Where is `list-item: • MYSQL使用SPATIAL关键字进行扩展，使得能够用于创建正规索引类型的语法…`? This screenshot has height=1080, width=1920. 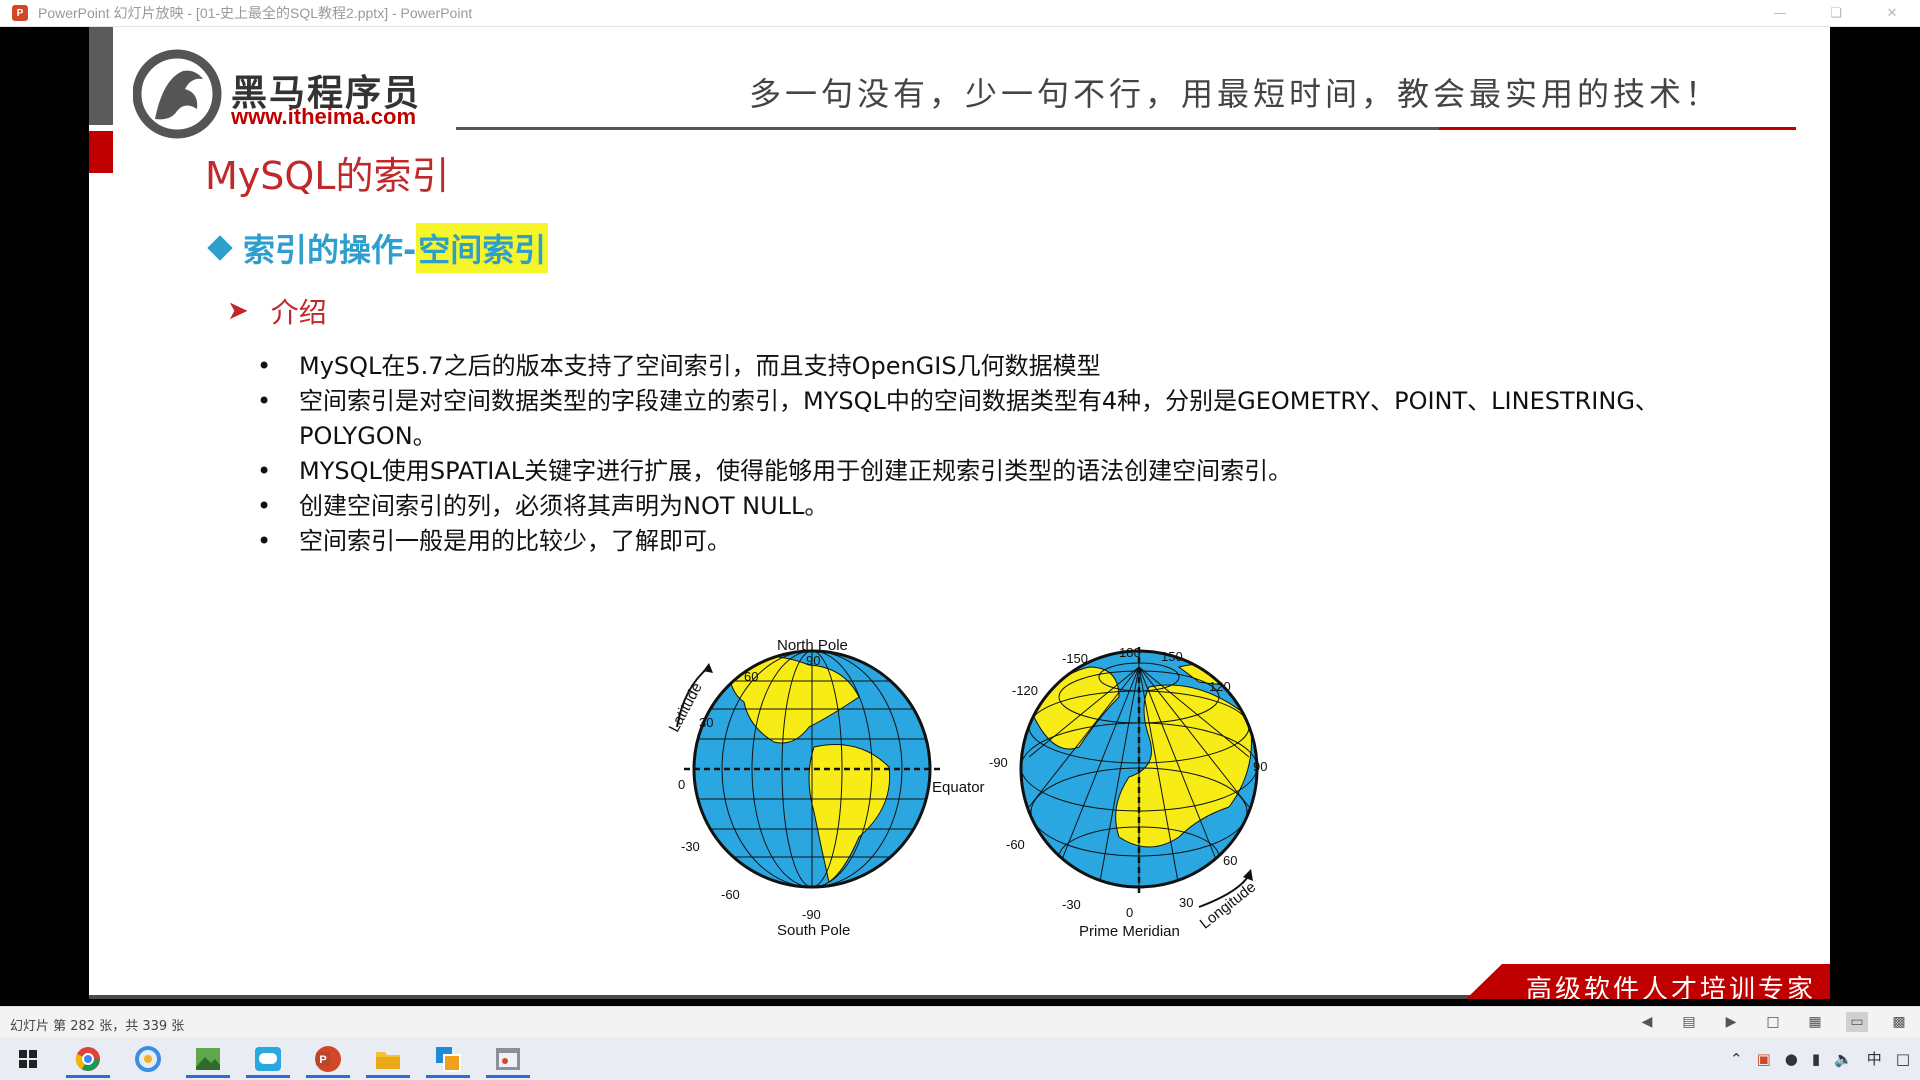 list-item: • MYSQL使用SPATIAL关键字进行扩展，使得能够用于创建正规索引类型的语法… is located at coordinates (775, 471).